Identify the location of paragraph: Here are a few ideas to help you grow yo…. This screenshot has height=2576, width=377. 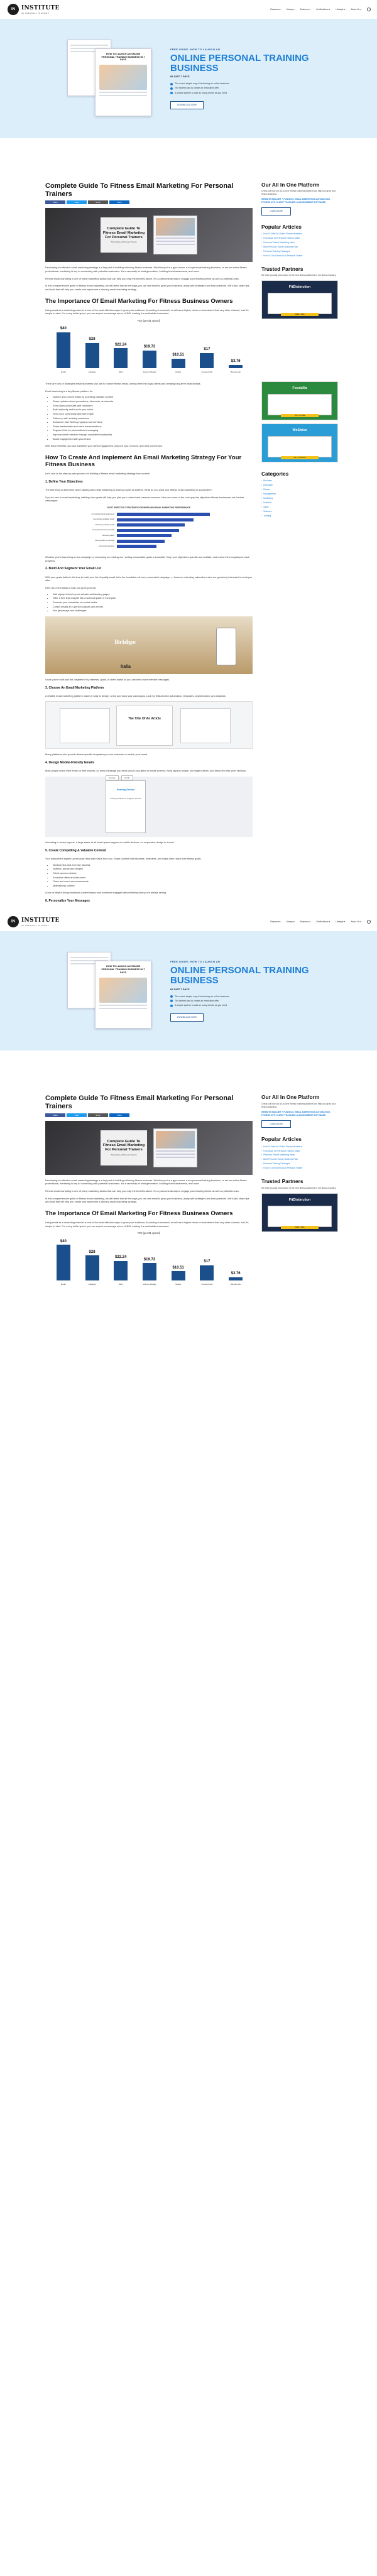
(71, 587).